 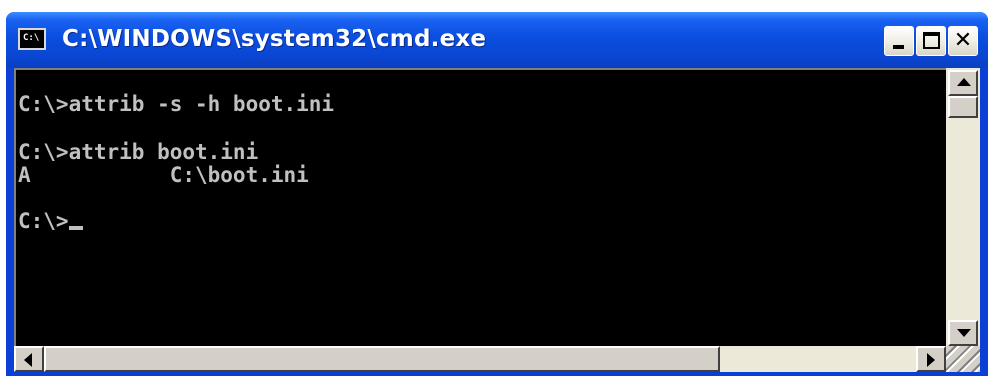 I want to click on scroll-right-arrow-icon, so click(x=931, y=360).